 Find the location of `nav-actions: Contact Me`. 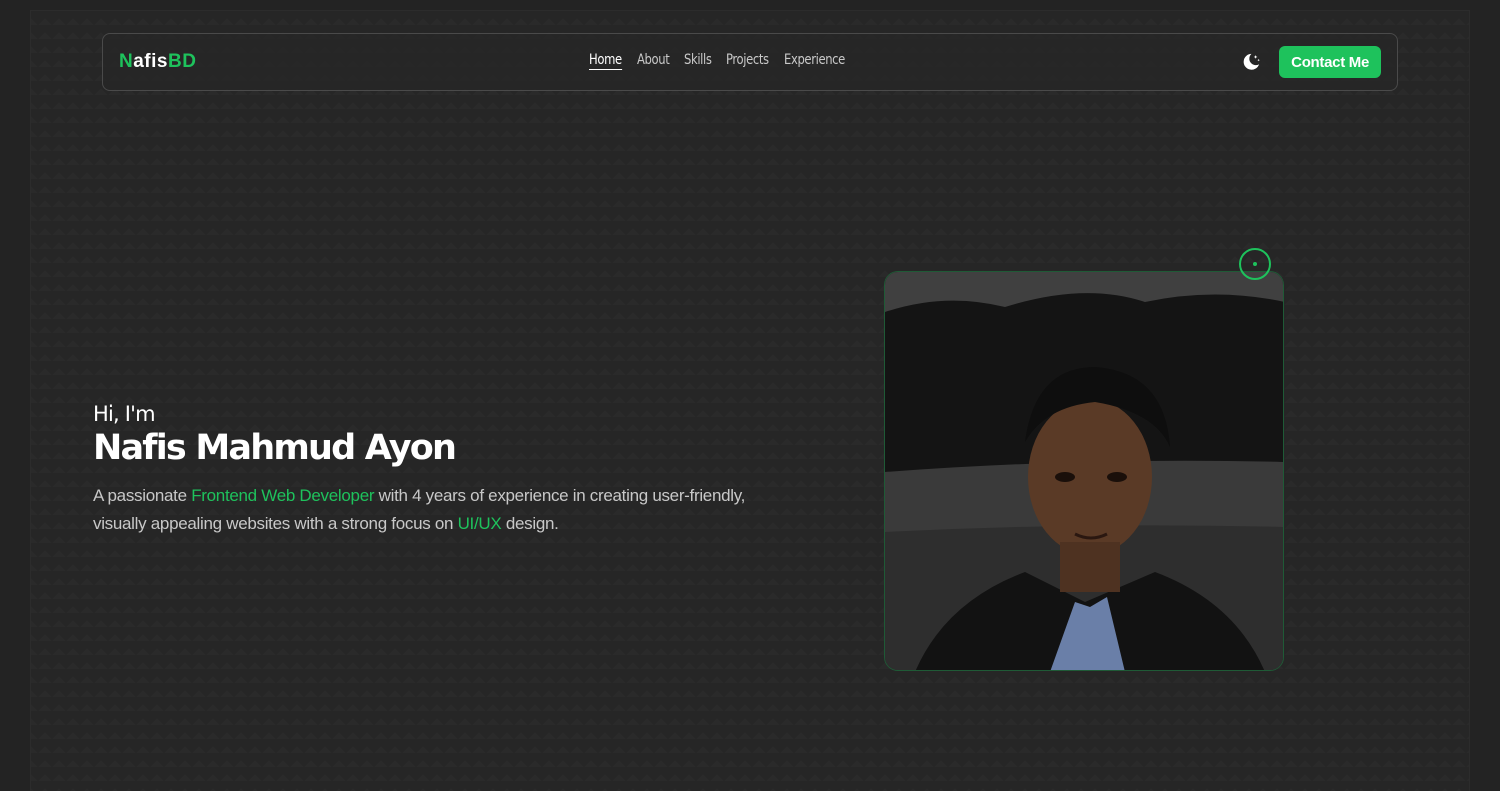

nav-actions: Contact Me is located at coordinates (1310, 62).